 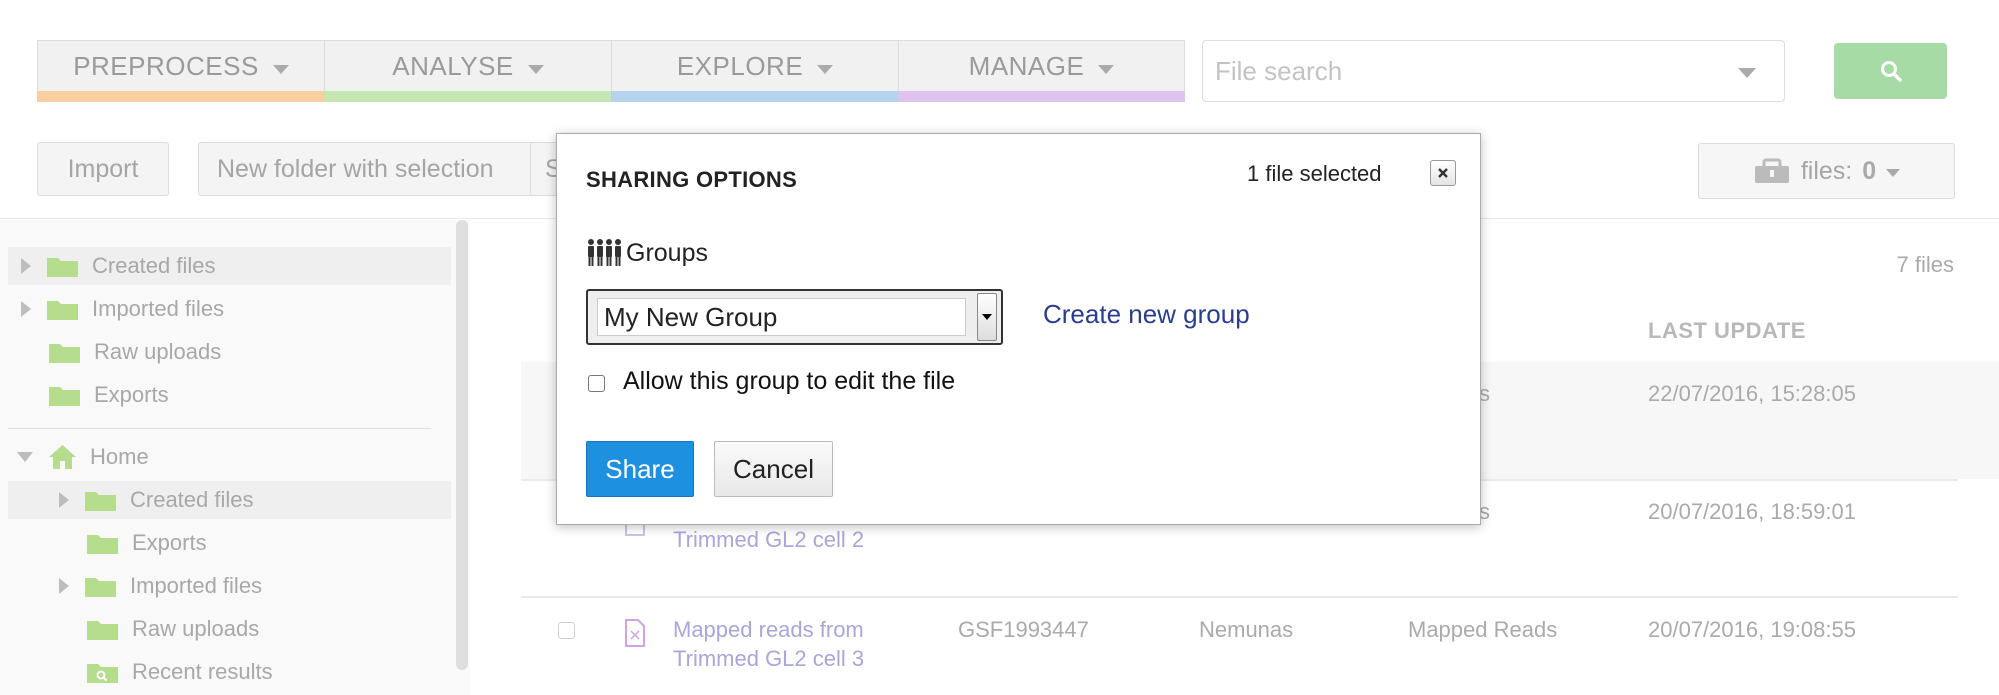 I want to click on group-select: My New Group, so click(x=794, y=317).